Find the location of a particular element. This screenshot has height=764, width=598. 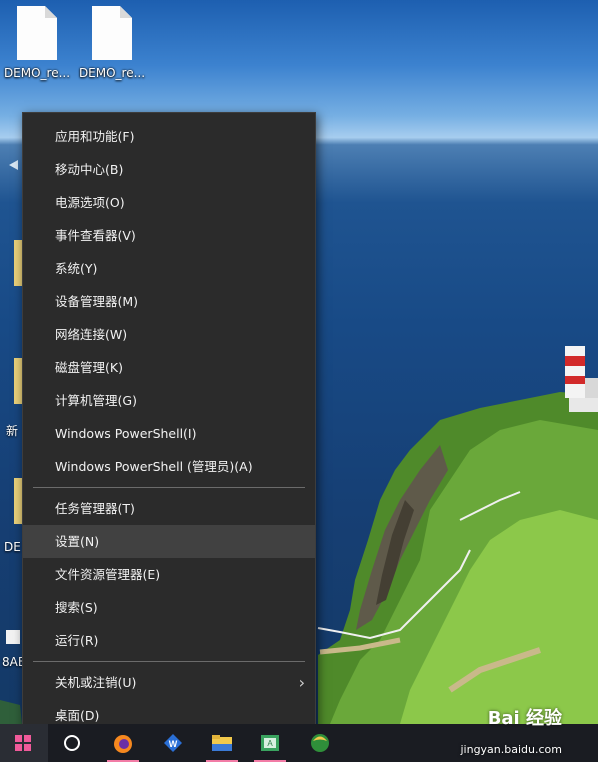

menu-item-label: 关机或注销(U) is located at coordinates (96, 682).